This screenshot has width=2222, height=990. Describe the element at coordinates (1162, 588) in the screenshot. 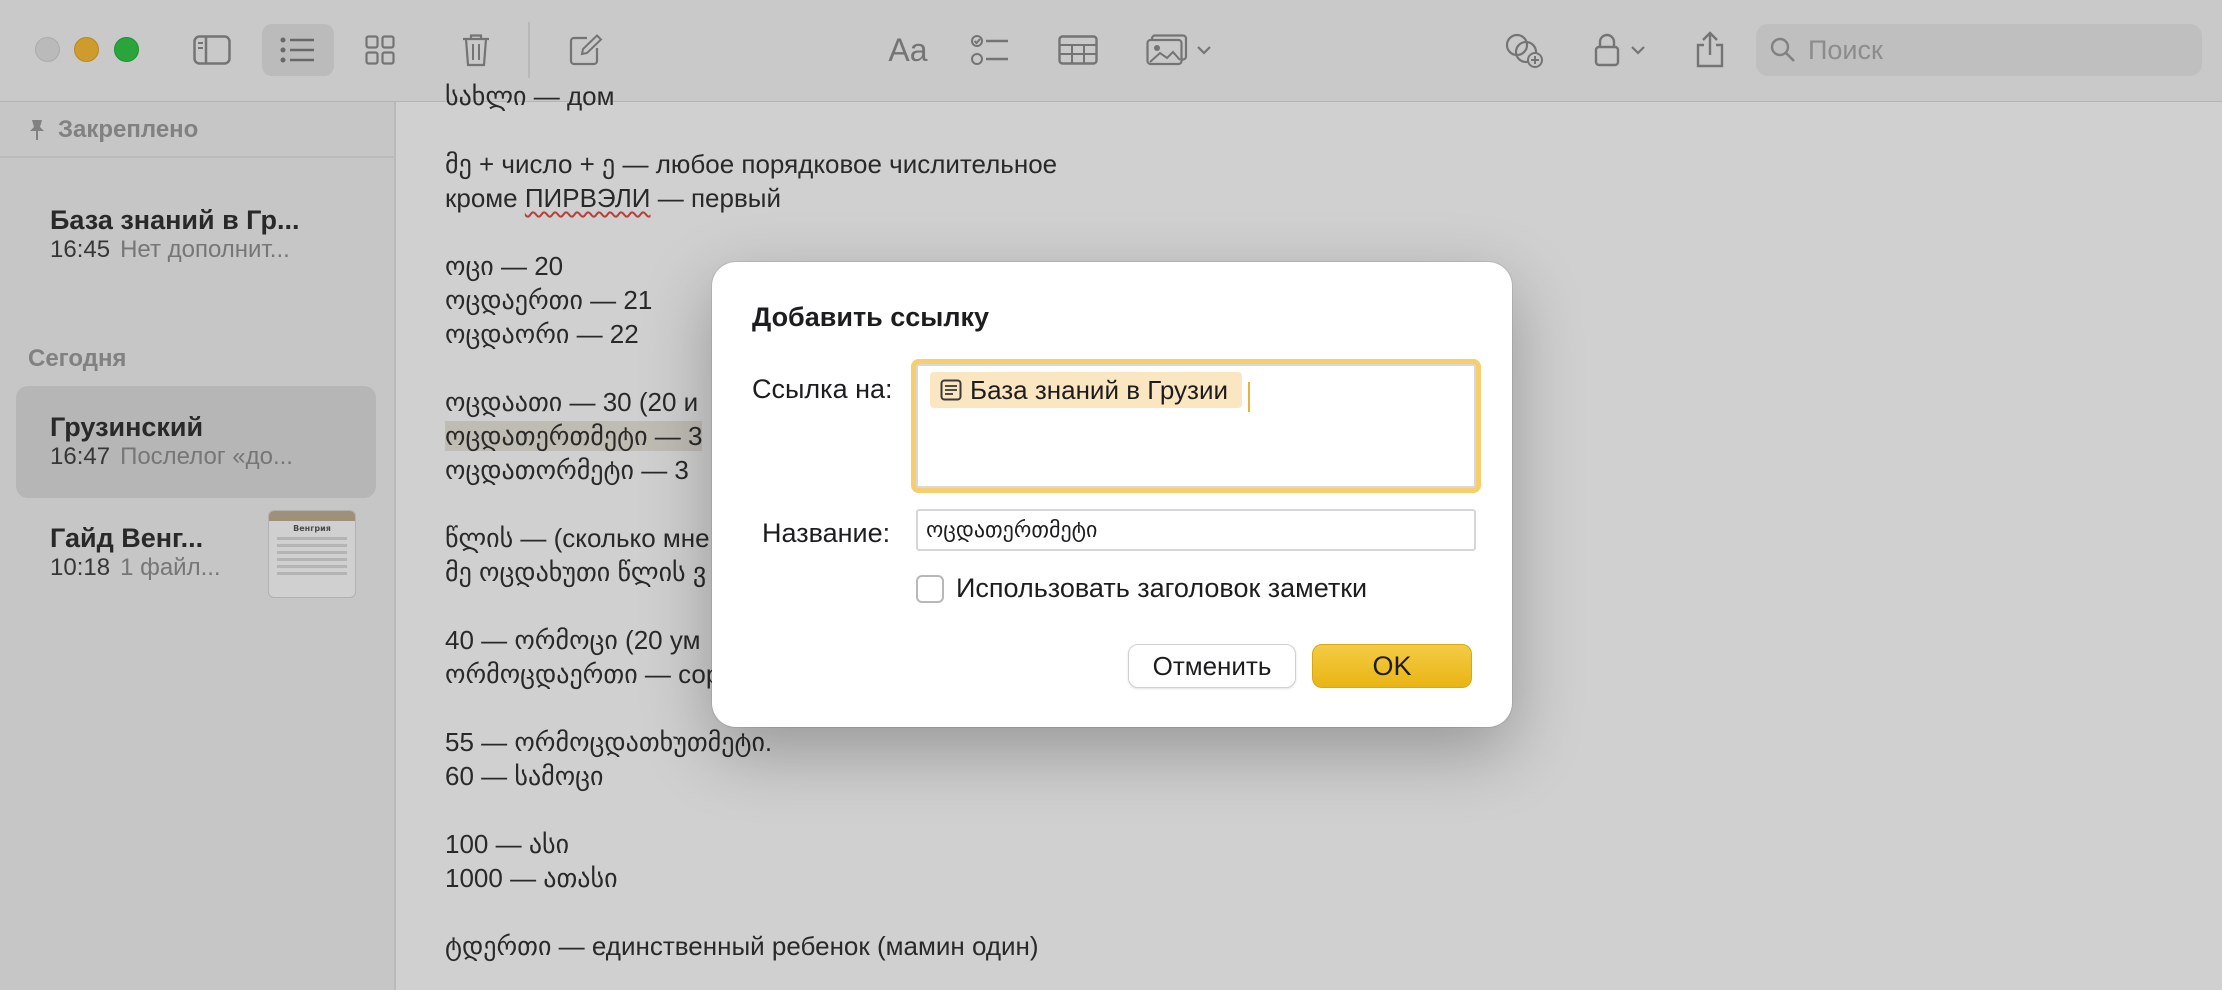

I see `use-note-title-label: Использовать заголовок заметки` at that location.